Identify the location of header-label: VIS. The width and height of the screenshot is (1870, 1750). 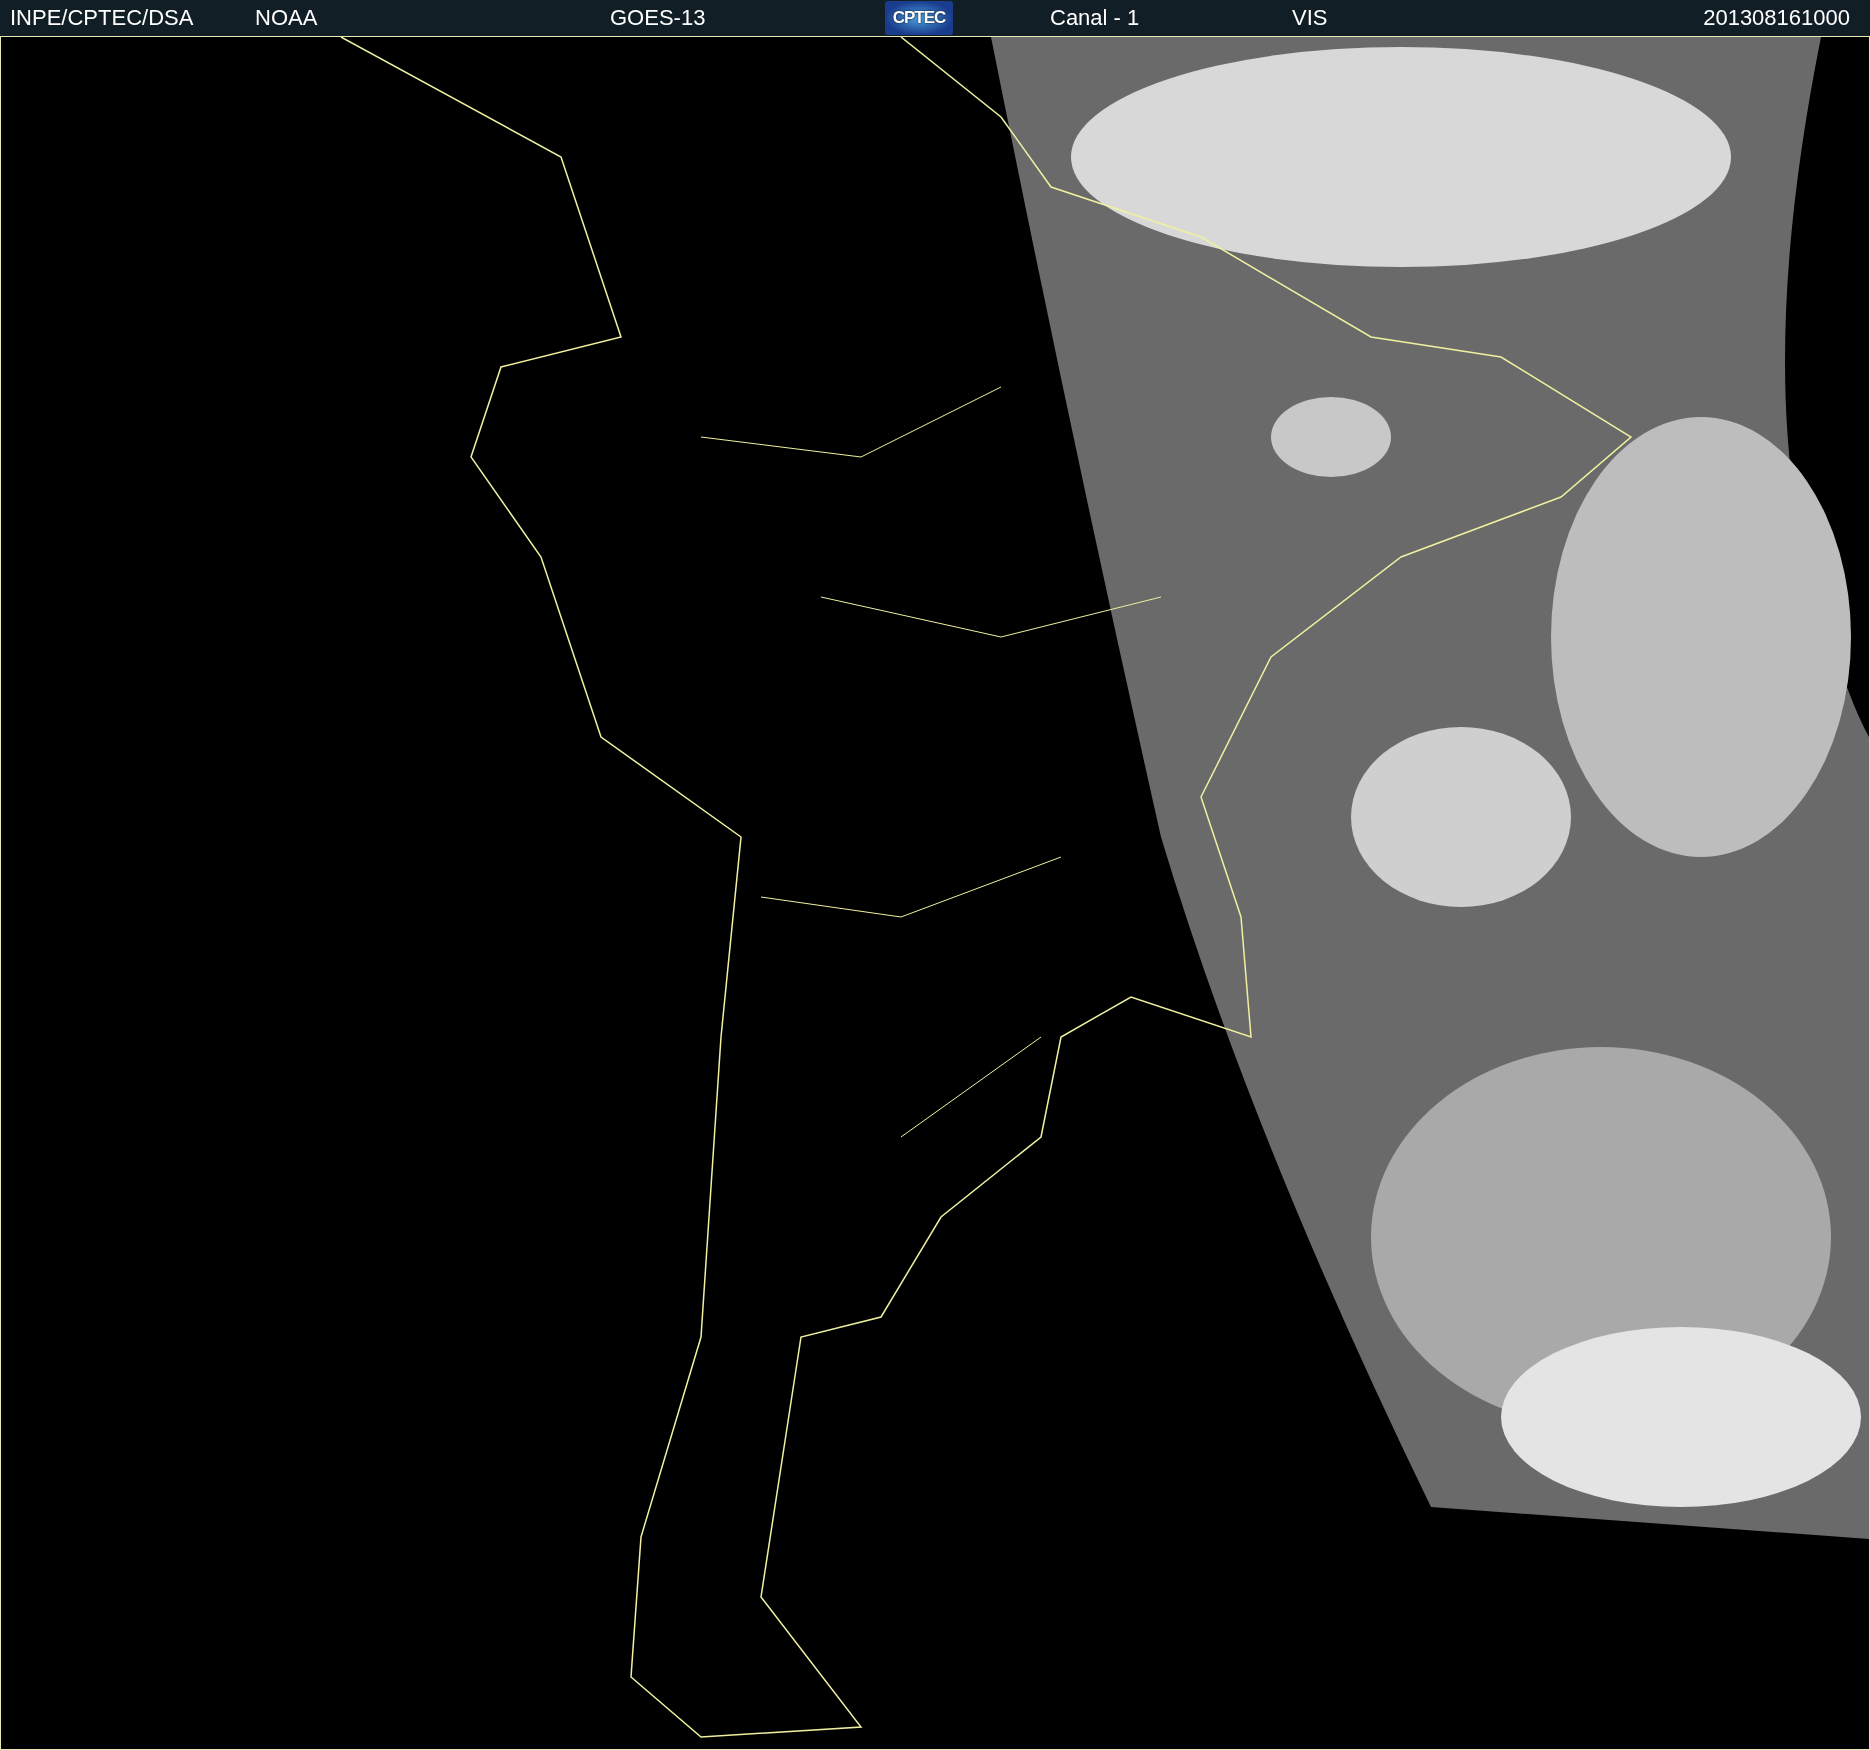
(1310, 18).